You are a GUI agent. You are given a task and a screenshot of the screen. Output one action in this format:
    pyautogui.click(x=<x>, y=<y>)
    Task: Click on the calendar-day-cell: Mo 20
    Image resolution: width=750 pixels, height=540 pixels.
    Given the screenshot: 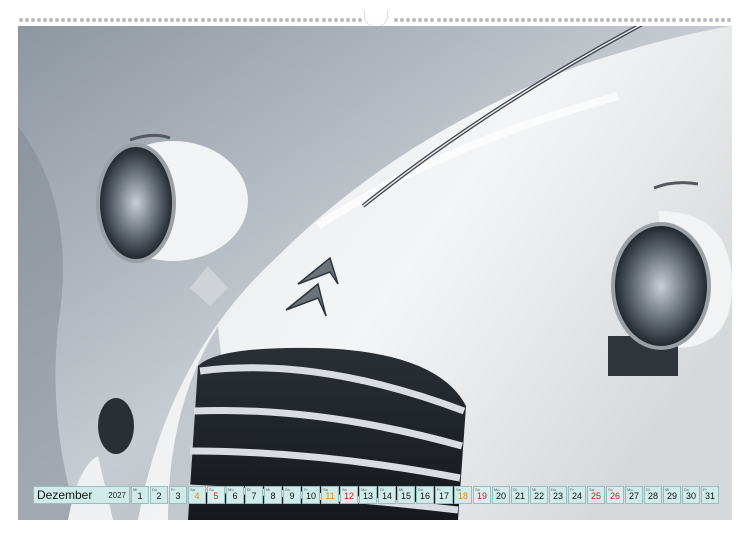 What is the action you would take?
    pyautogui.click(x=501, y=495)
    